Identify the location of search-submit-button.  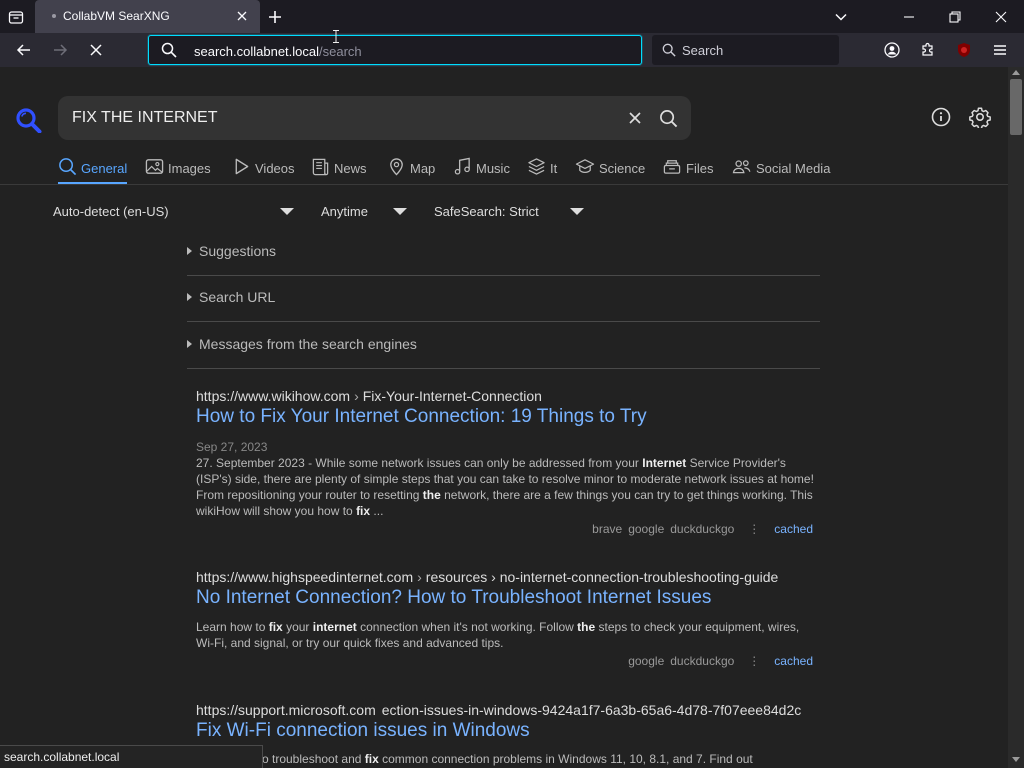
(668, 118).